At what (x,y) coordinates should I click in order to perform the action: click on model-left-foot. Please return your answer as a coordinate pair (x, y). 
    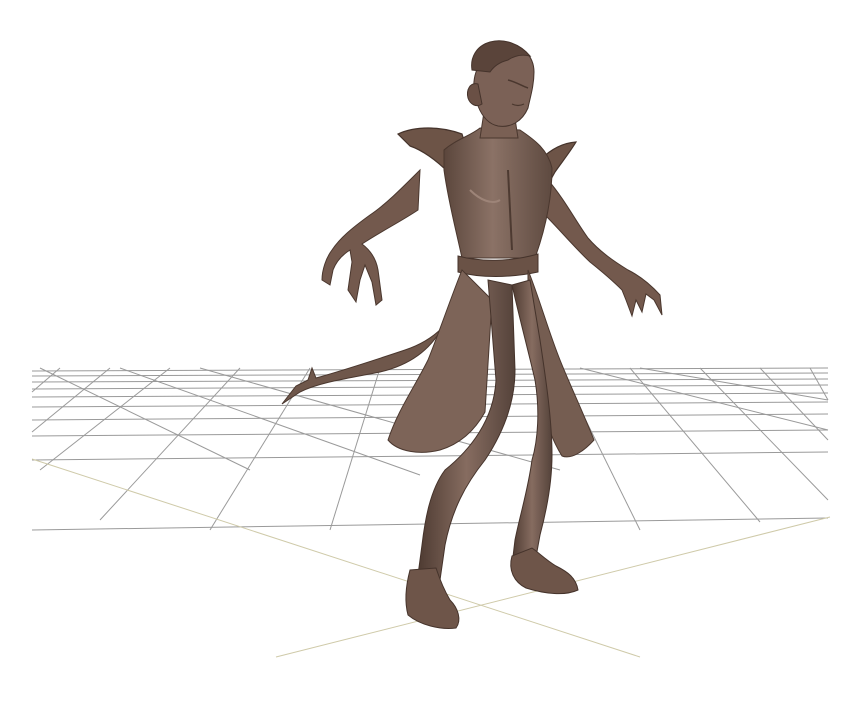
    Looking at the image, I should click on (432, 598).